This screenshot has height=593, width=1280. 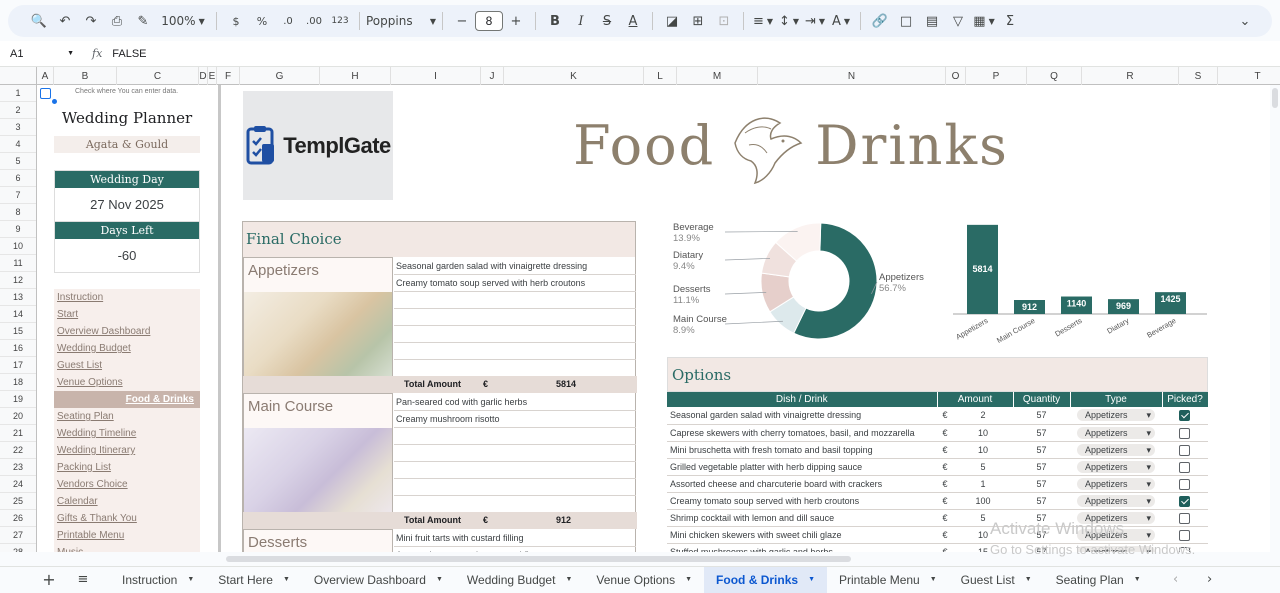 I want to click on paint-format-icon: ✎, so click(x=143, y=21).